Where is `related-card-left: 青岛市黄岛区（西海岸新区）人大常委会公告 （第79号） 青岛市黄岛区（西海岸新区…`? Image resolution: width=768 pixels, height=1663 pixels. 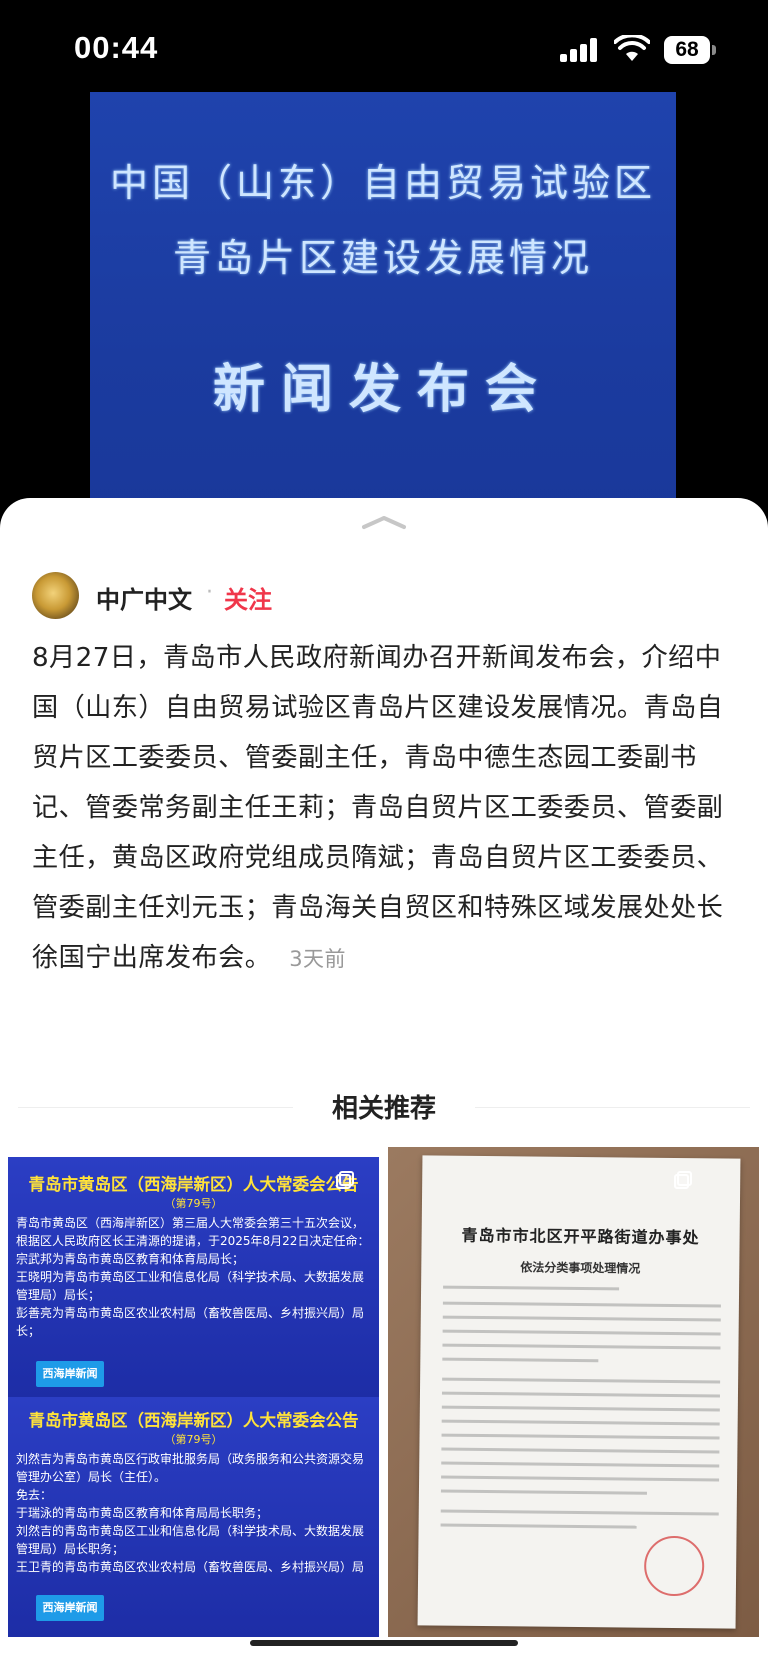
related-card-left: 青岛市黄岛区（西海岸新区）人大常委会公告 （第79号） 青岛市黄岛区（西海岸新区… is located at coordinates (193, 1397).